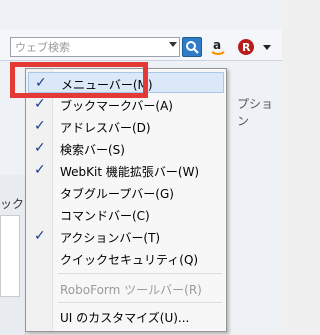 The image size is (320, 335). Describe the element at coordinates (12, 204) in the screenshot. I see `background-side-label: ック` at that location.